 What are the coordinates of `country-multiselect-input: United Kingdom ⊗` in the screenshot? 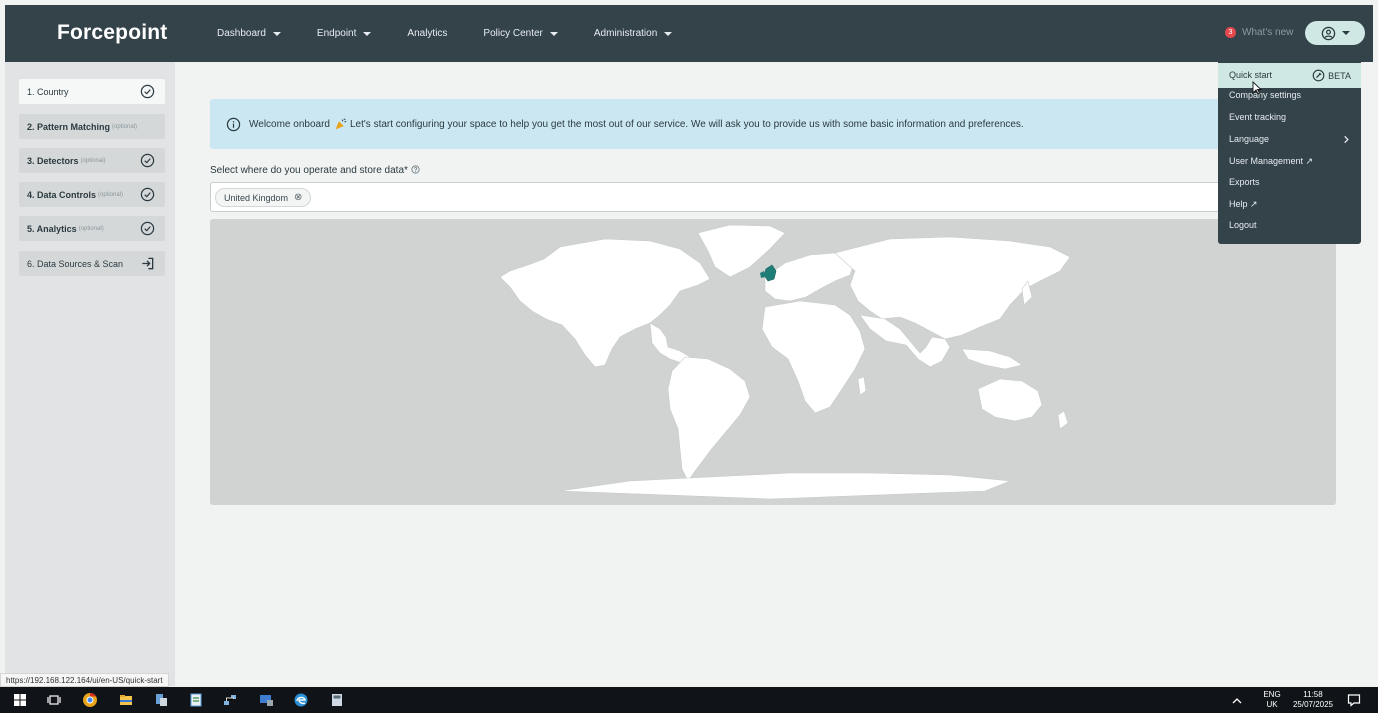 It's located at (773, 197).